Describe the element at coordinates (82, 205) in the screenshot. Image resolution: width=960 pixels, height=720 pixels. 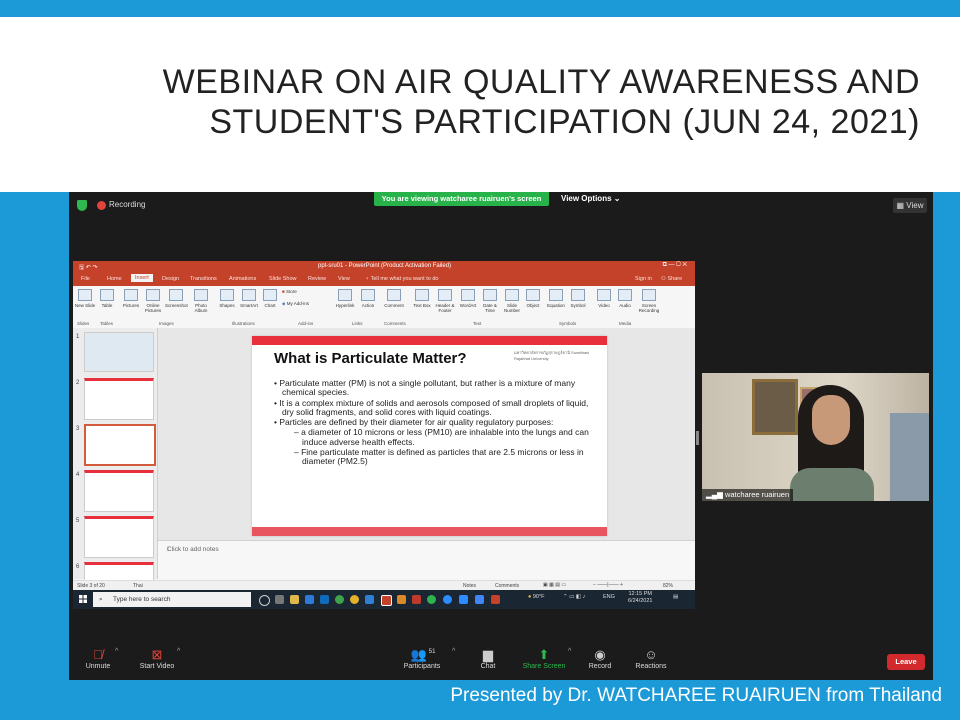
I see `shield-icon` at that location.